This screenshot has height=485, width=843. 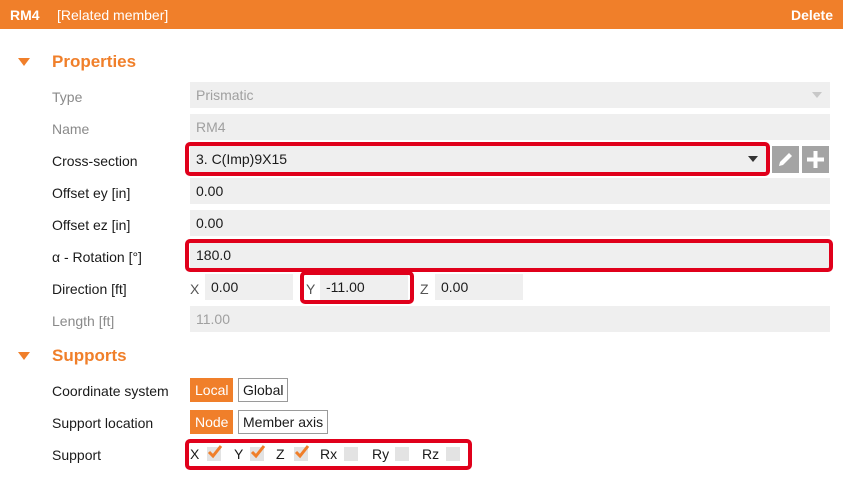 What do you see at coordinates (421, 14) in the screenshot?
I see `title-bar: RM4 [Related member] Delete` at bounding box center [421, 14].